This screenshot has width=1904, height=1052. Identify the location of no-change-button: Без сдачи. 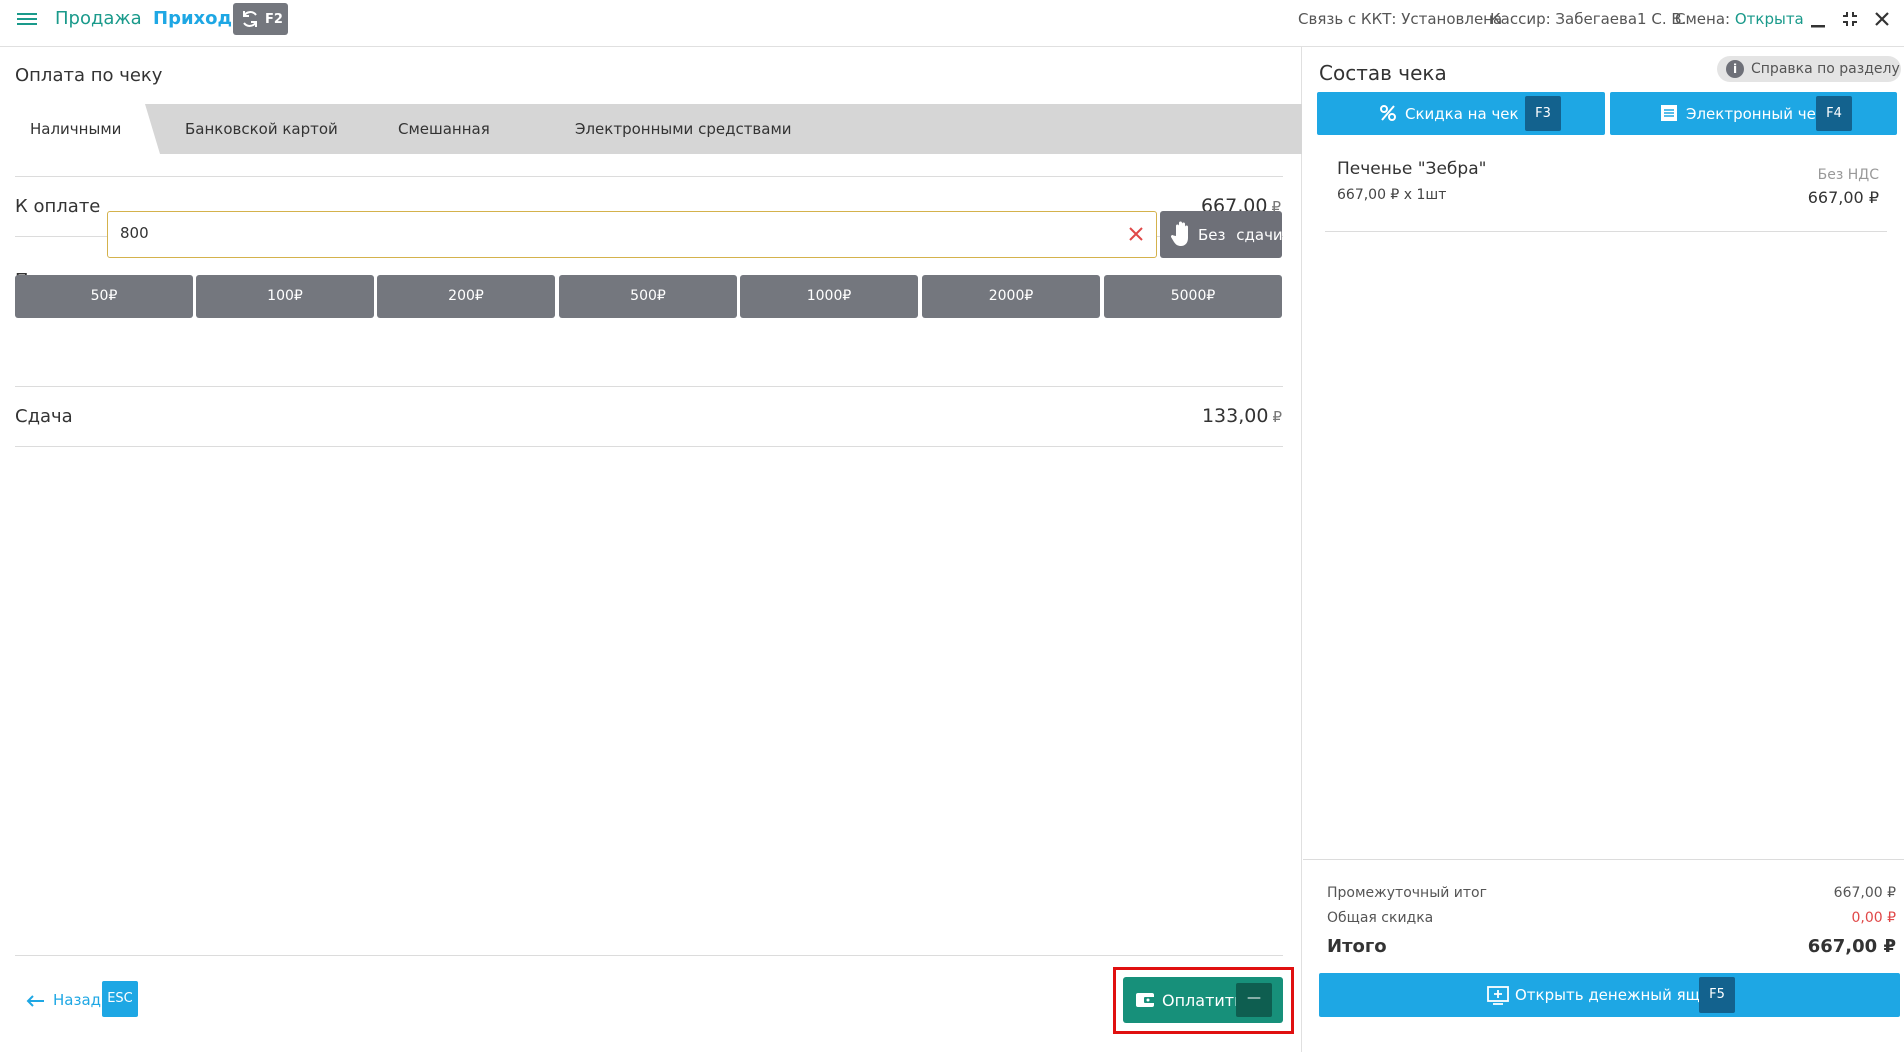
(1221, 234).